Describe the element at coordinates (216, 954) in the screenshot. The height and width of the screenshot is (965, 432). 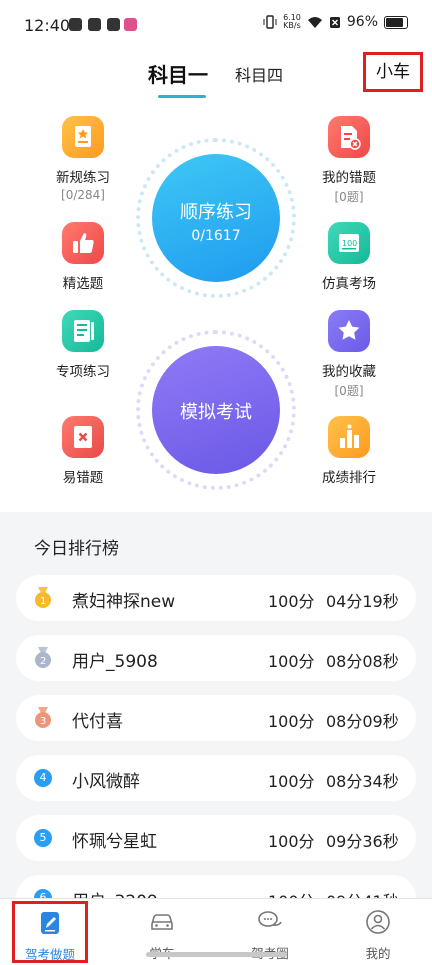
I see `home-indicator` at that location.